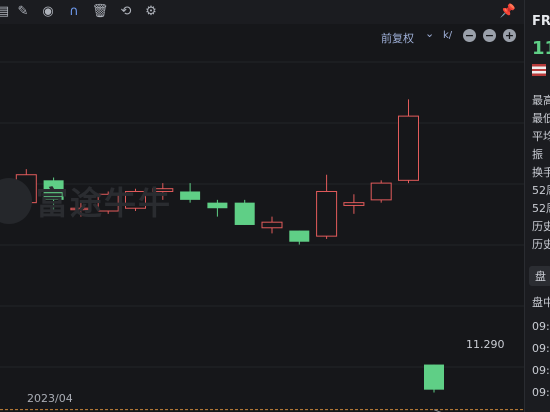 This screenshot has height=412, width=550. I want to click on trash-icon: 🗑, so click(100, 12).